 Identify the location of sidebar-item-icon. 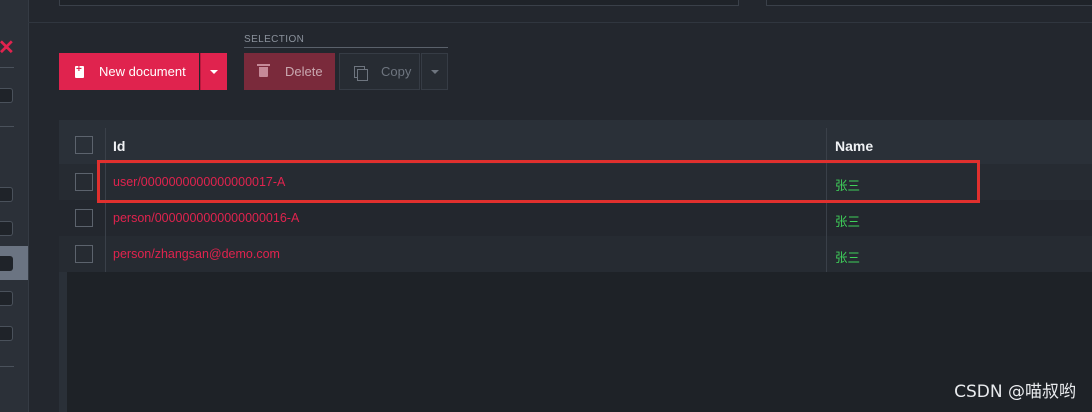
(6, 263).